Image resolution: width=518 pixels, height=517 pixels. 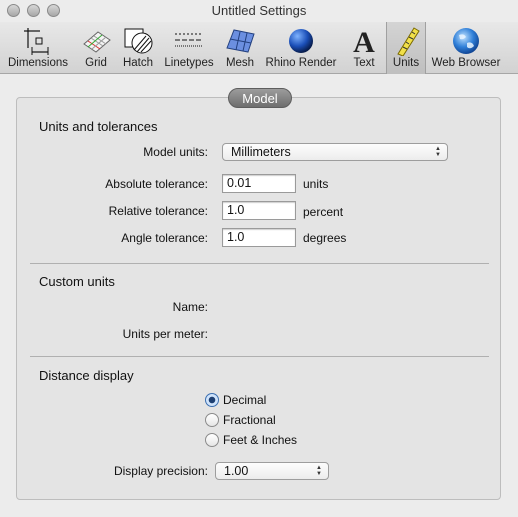 What do you see at coordinates (466, 41) in the screenshot?
I see `globe-icon` at bounding box center [466, 41].